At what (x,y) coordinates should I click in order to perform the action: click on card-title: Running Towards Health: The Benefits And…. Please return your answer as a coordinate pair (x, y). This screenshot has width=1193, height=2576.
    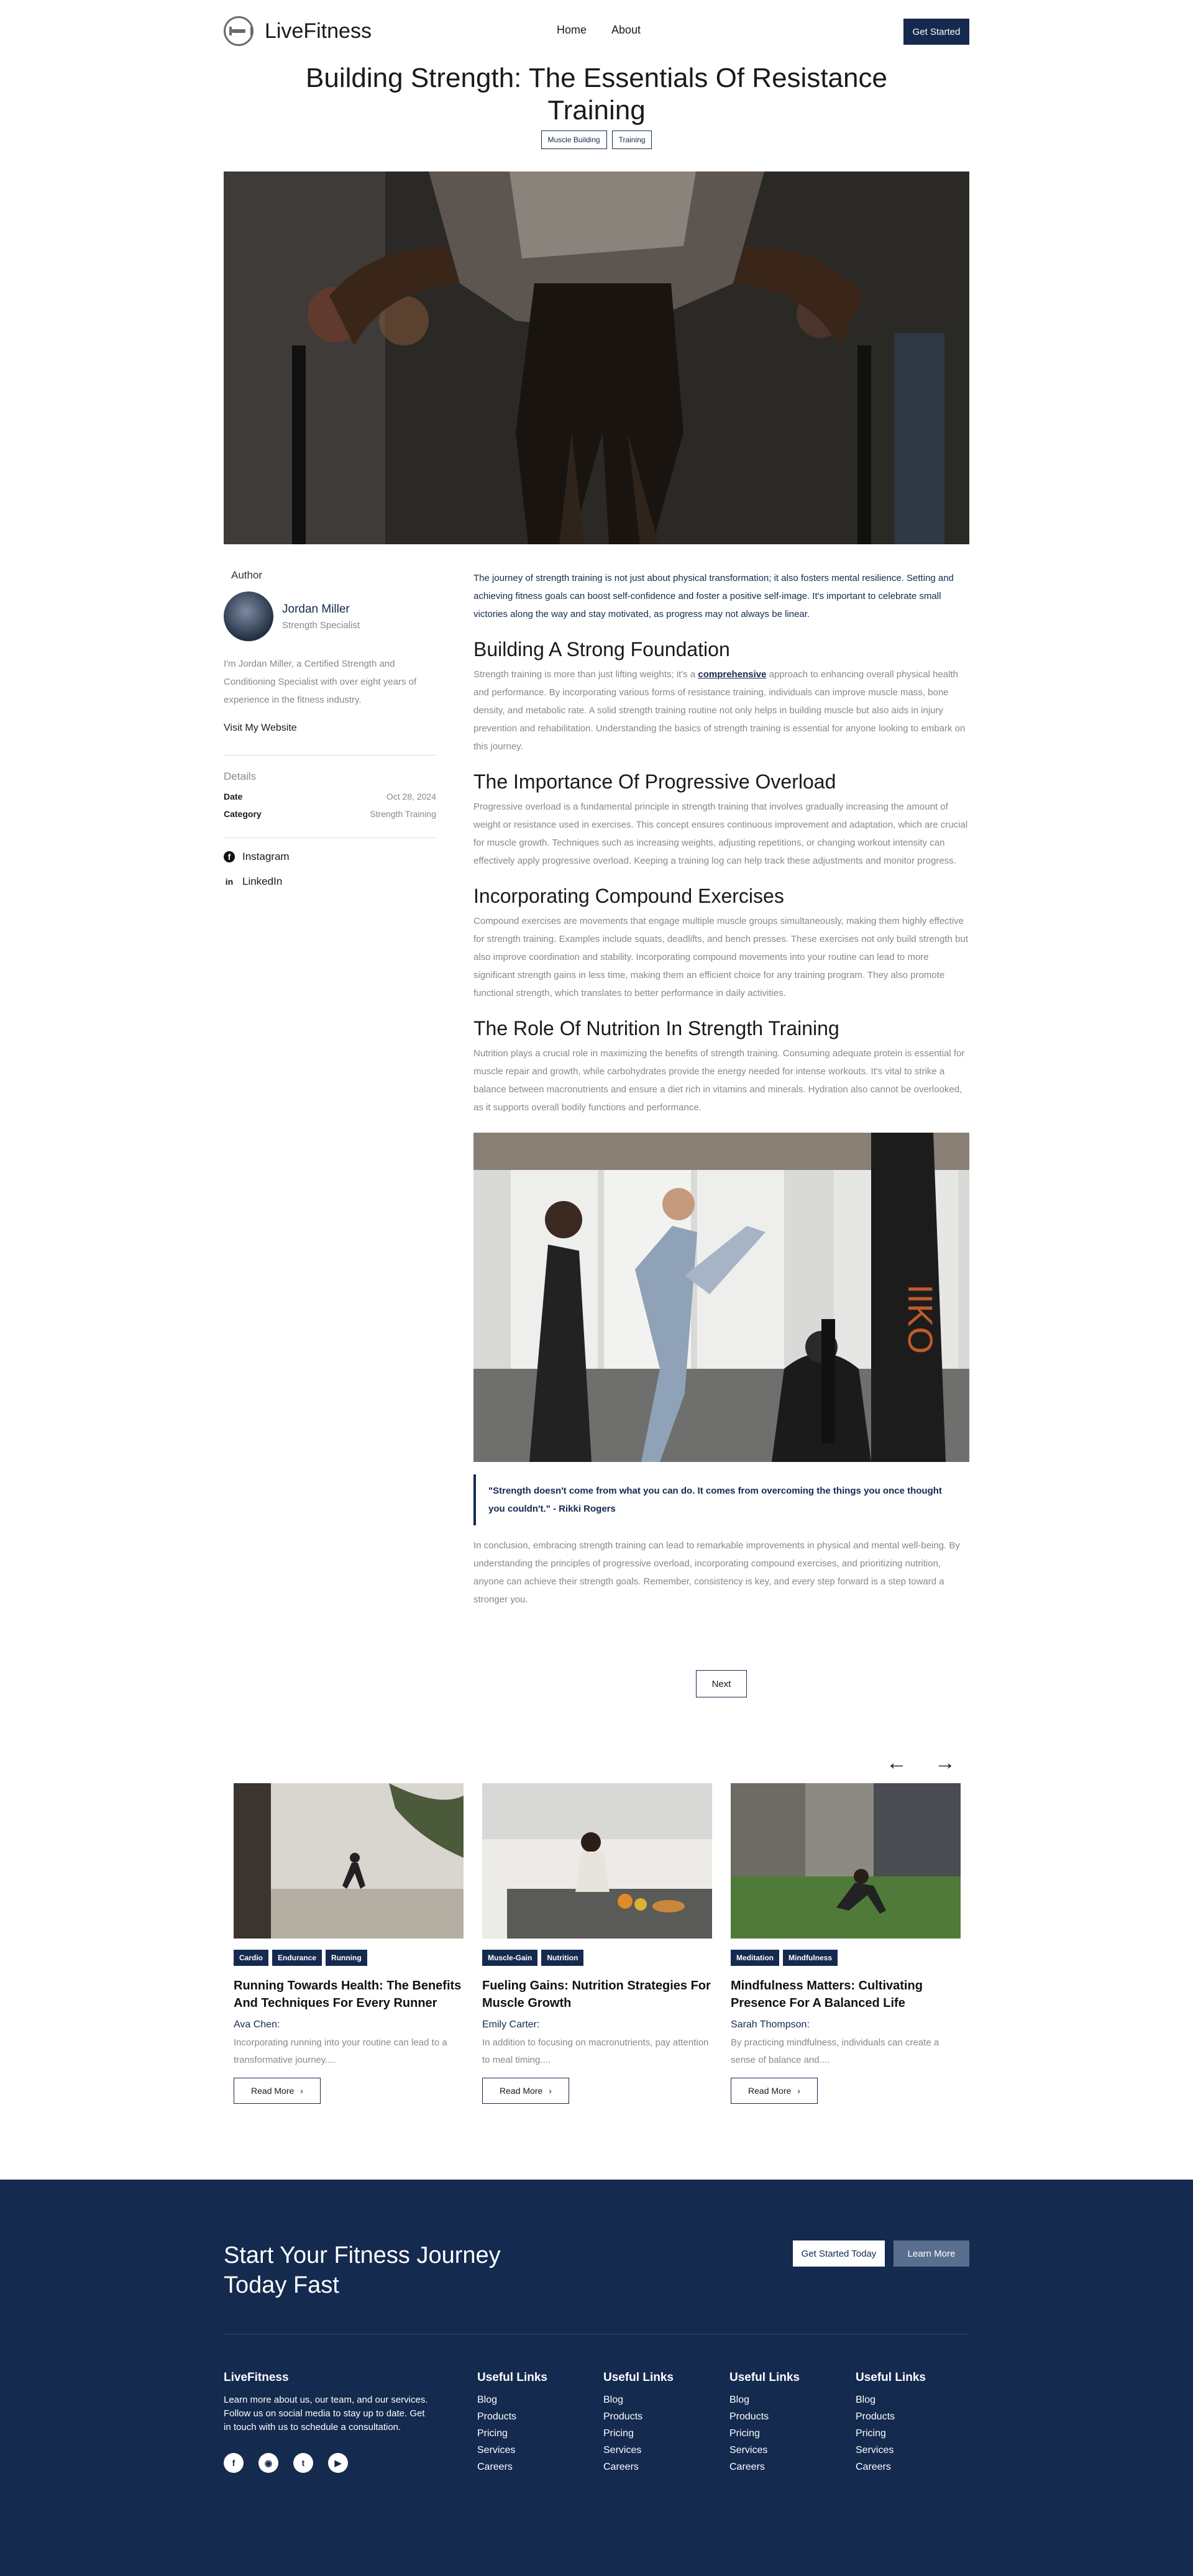
    Looking at the image, I should click on (349, 1994).